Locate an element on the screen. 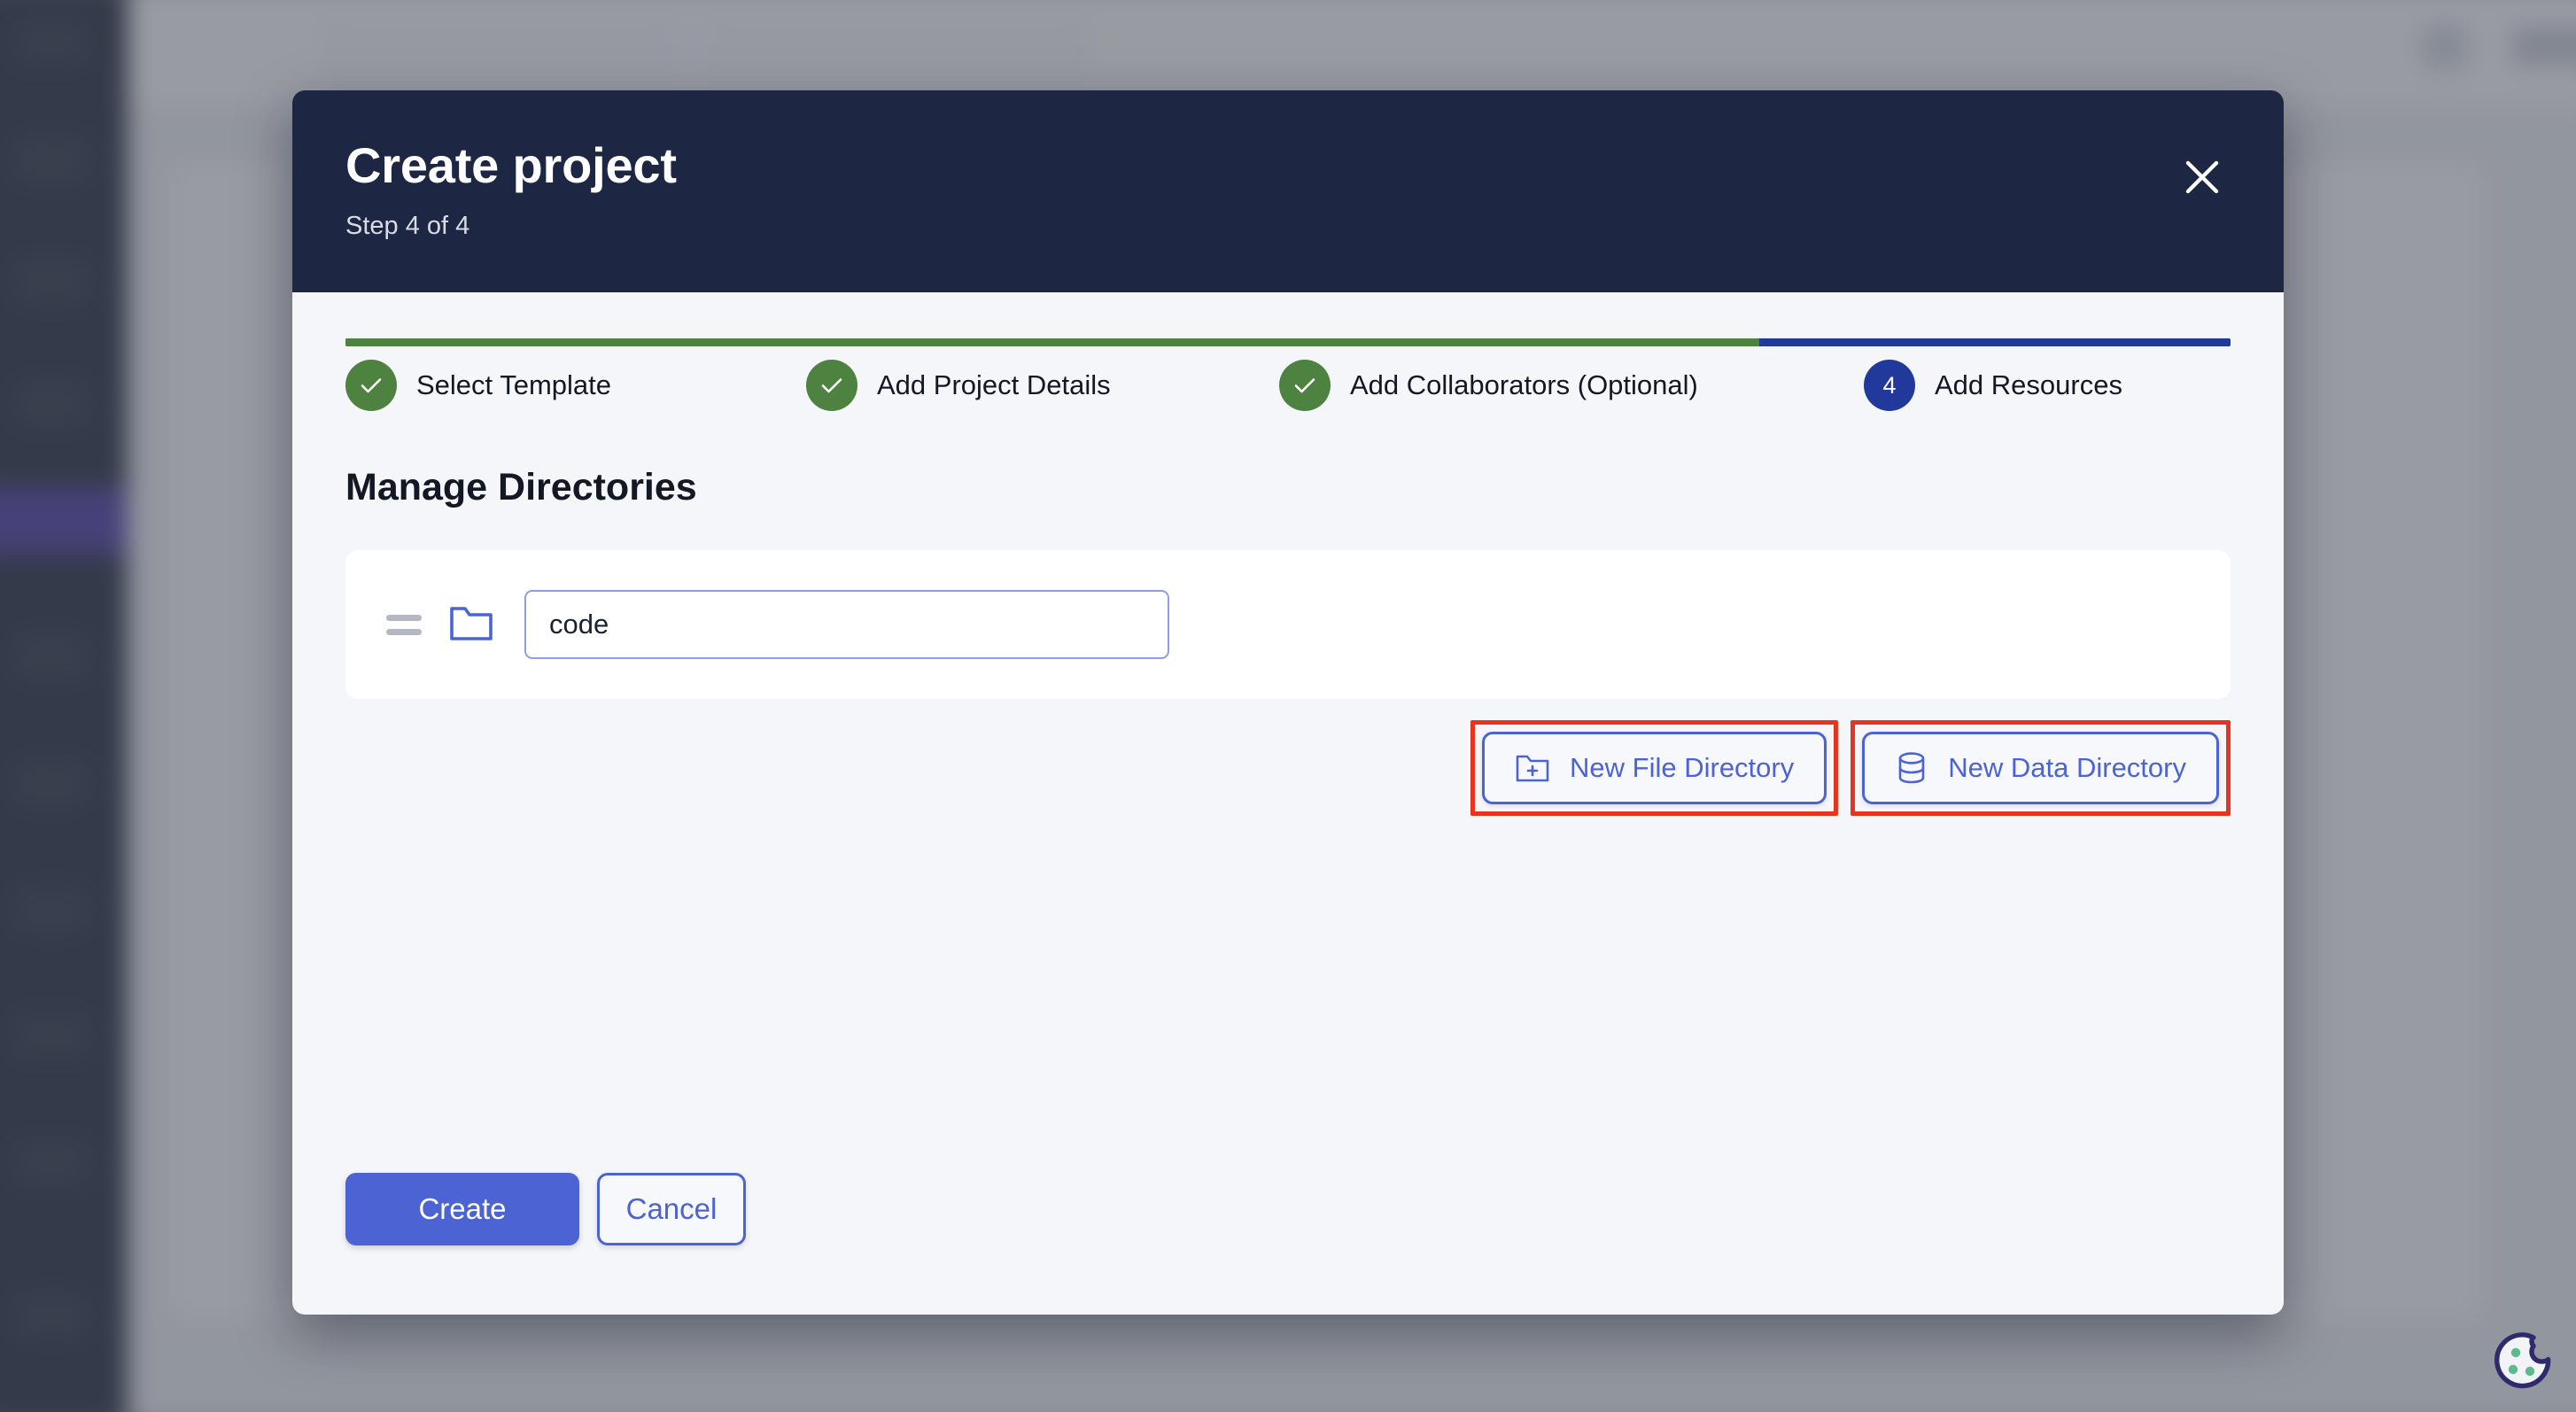 The width and height of the screenshot is (2576, 1412). stepper-step-label: Add Collaborators (Optional) is located at coordinates (1524, 384).